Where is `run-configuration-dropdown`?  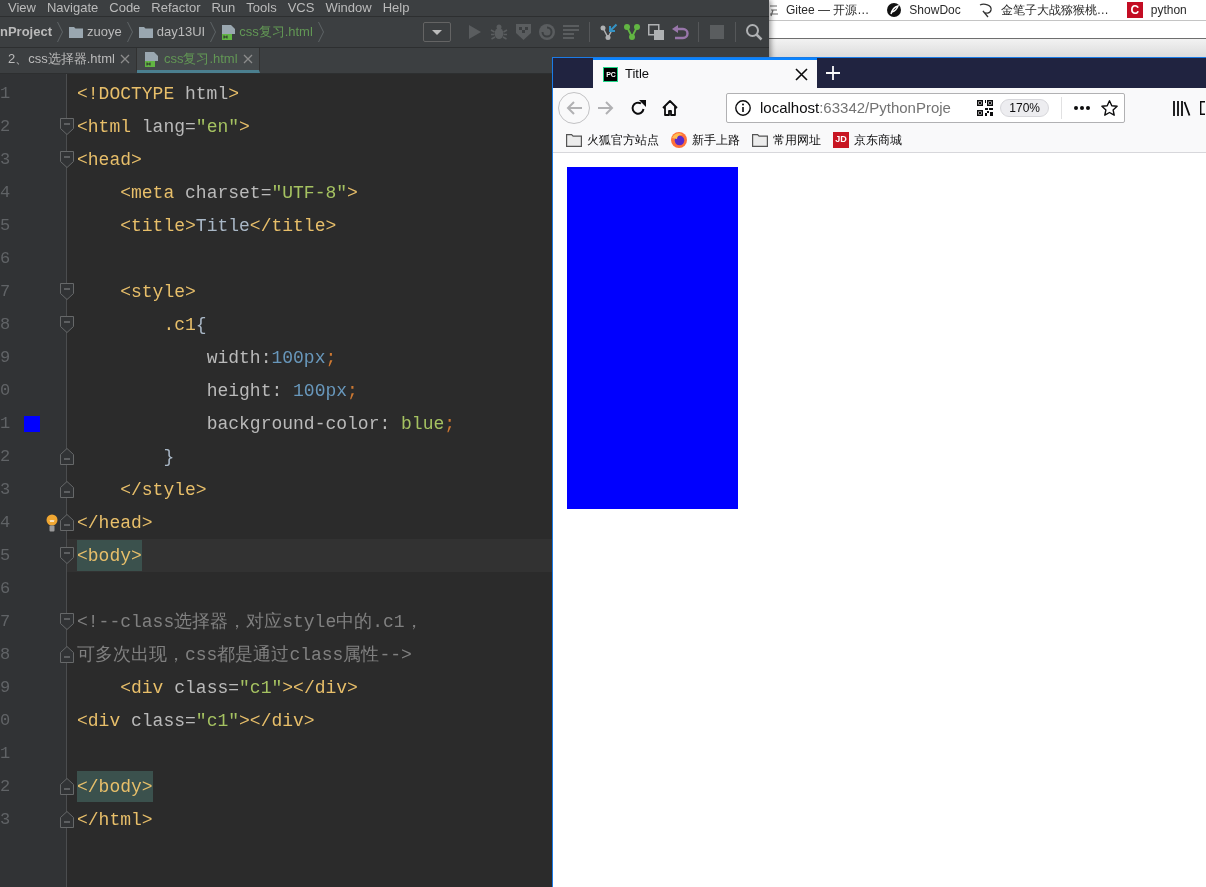 run-configuration-dropdown is located at coordinates (437, 32).